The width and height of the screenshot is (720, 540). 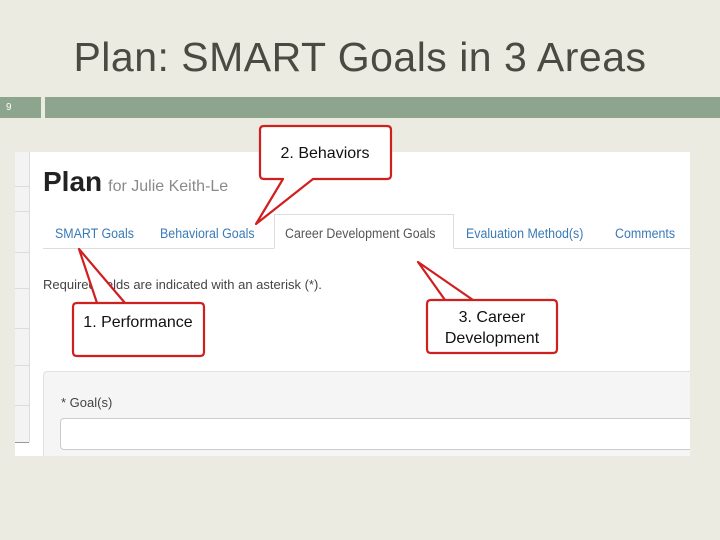 What do you see at coordinates (325, 153) in the screenshot?
I see `callout-behaviors: 2. Behaviors` at bounding box center [325, 153].